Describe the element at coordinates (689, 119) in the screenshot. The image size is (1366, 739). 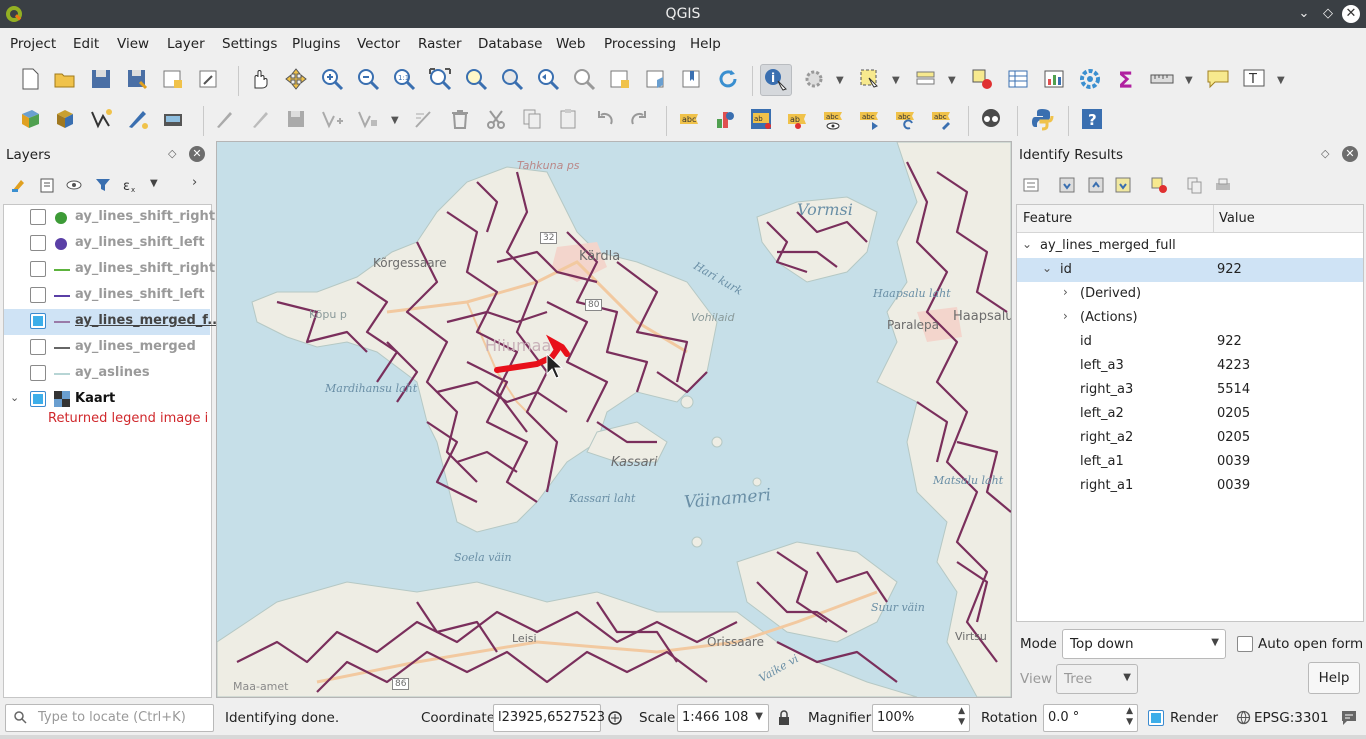
I see `label-toolbar-icon: abc` at that location.